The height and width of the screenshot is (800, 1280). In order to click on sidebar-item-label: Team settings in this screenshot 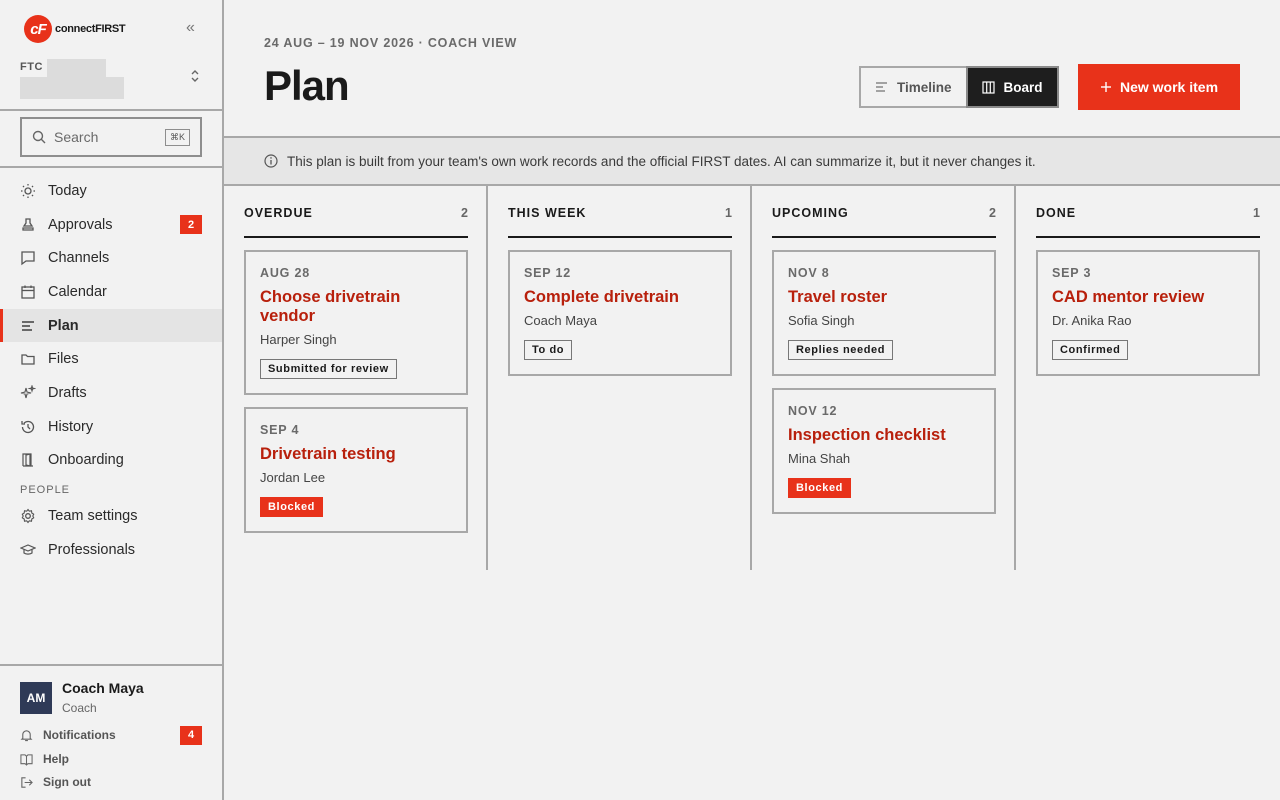, I will do `click(93, 516)`.